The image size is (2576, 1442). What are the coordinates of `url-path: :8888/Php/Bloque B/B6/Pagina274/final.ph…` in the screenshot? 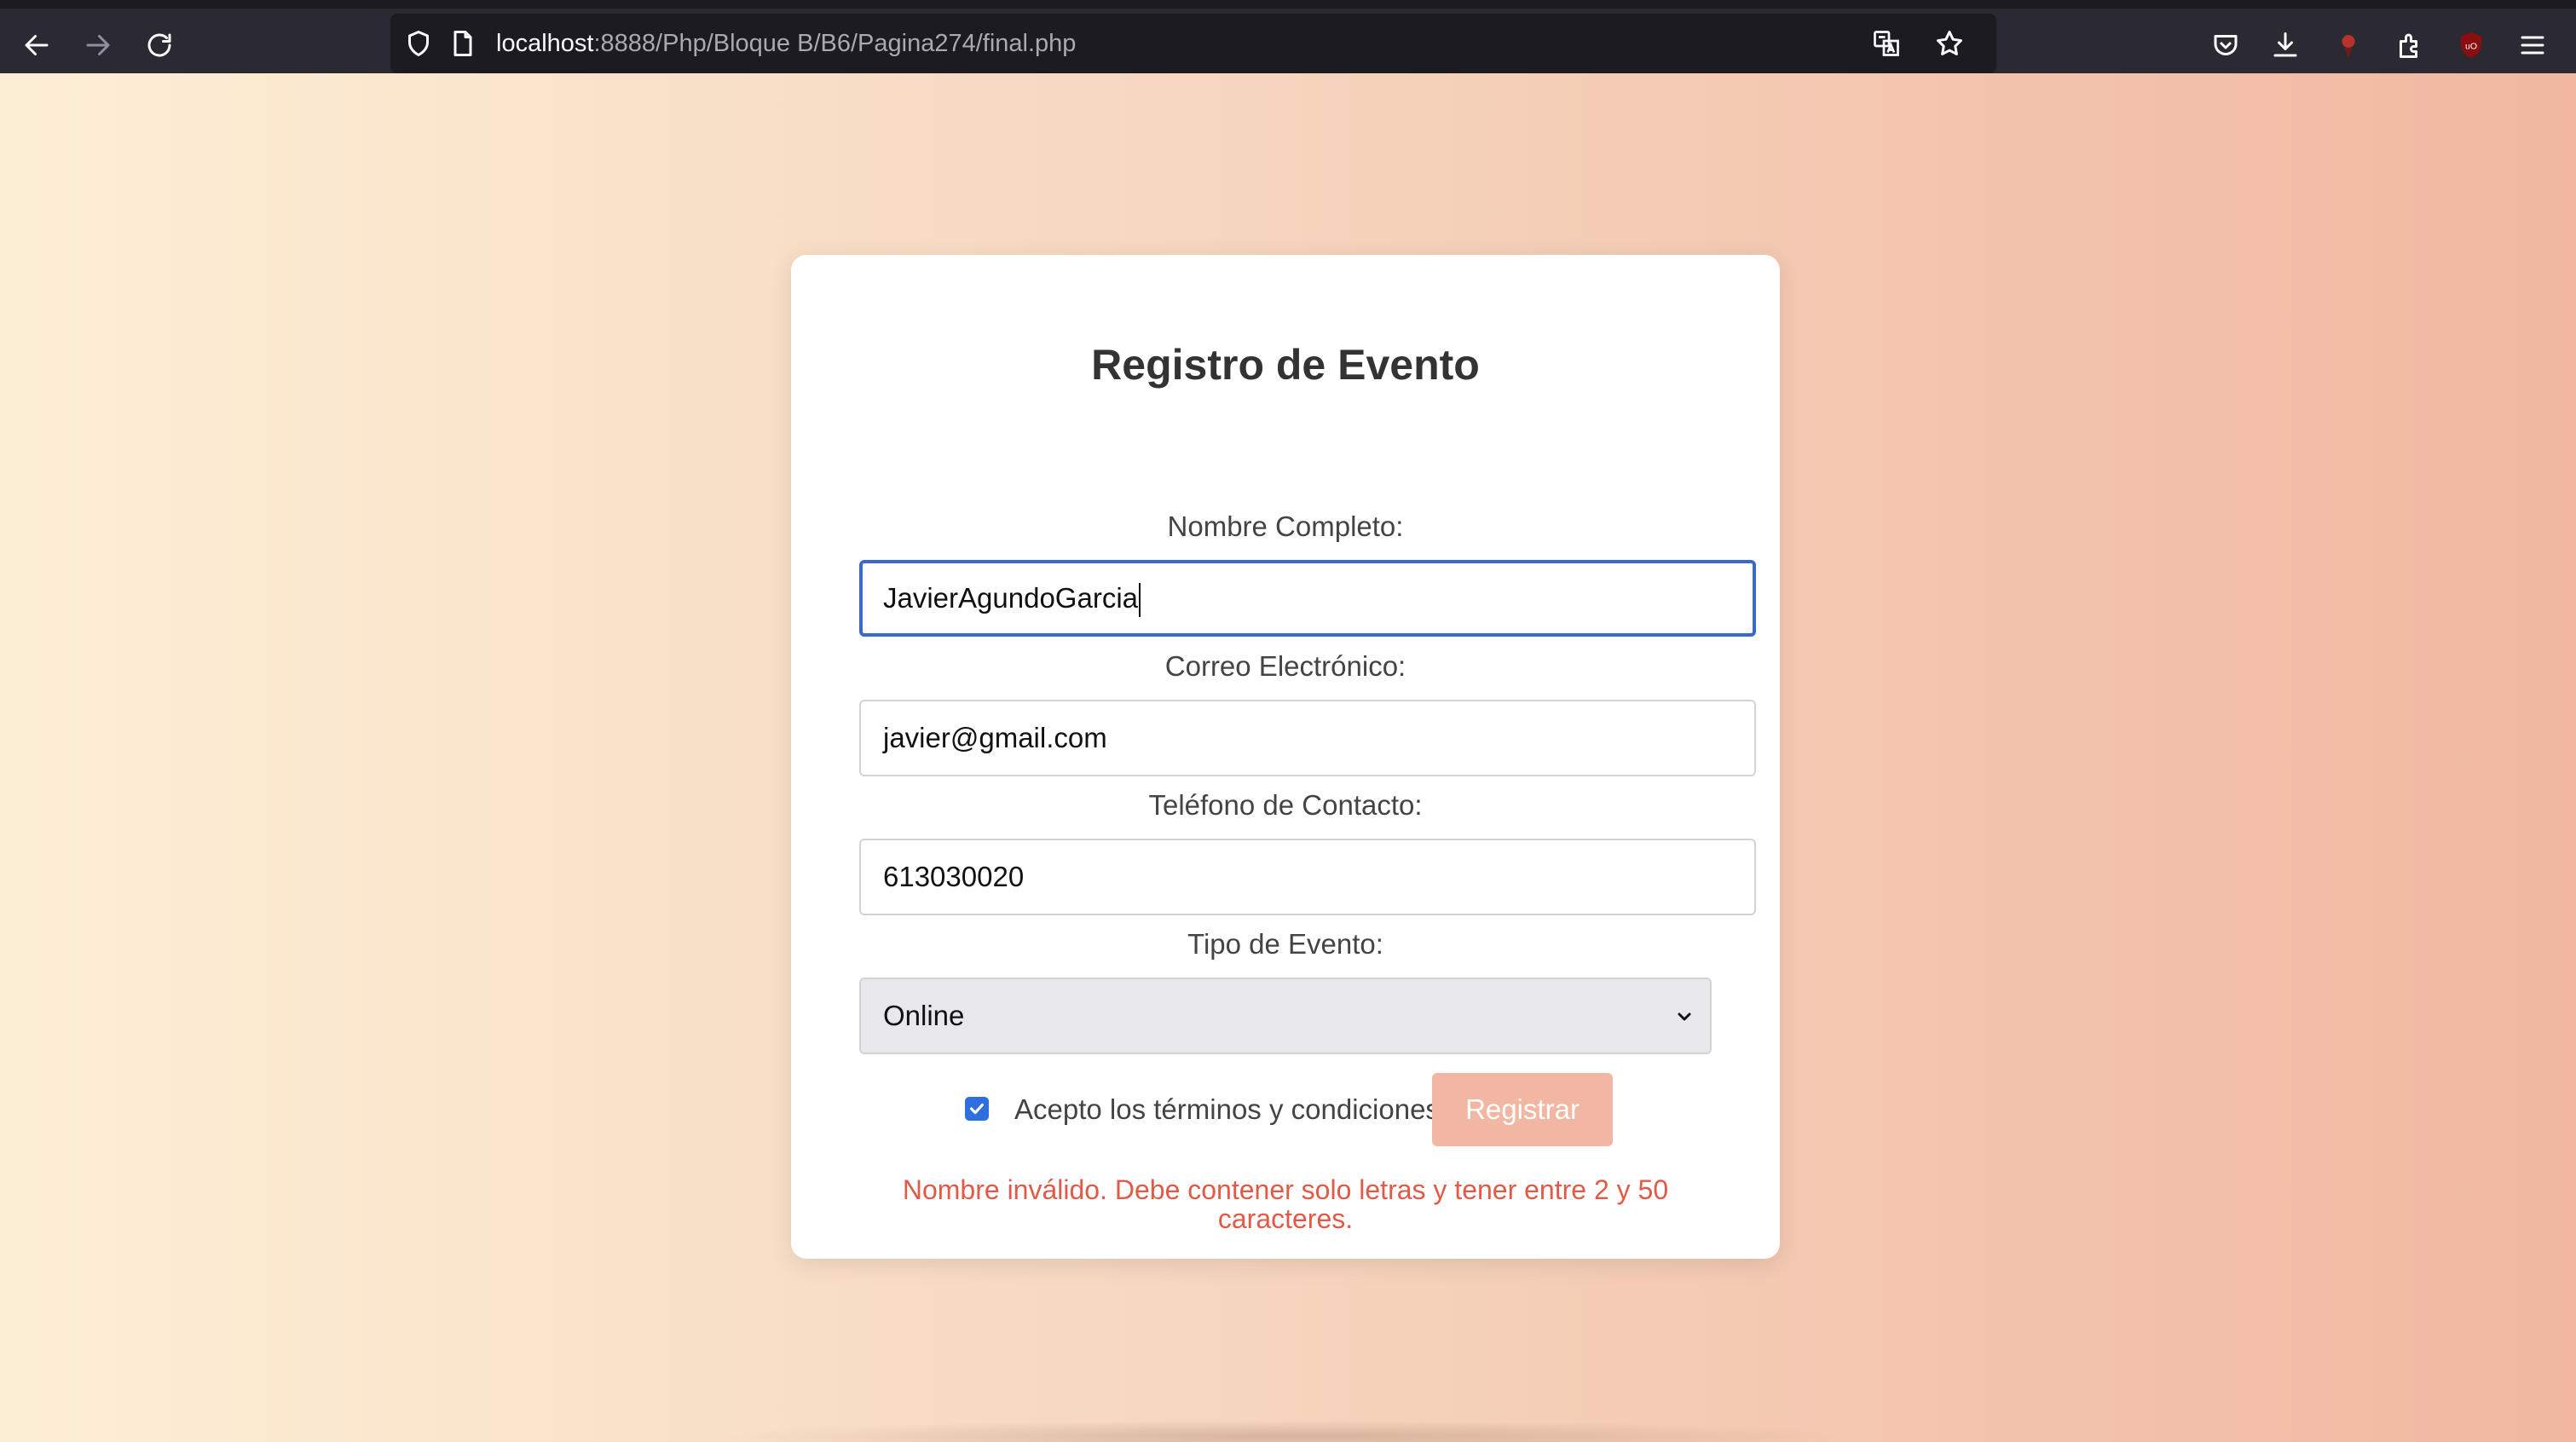 It's located at (835, 43).